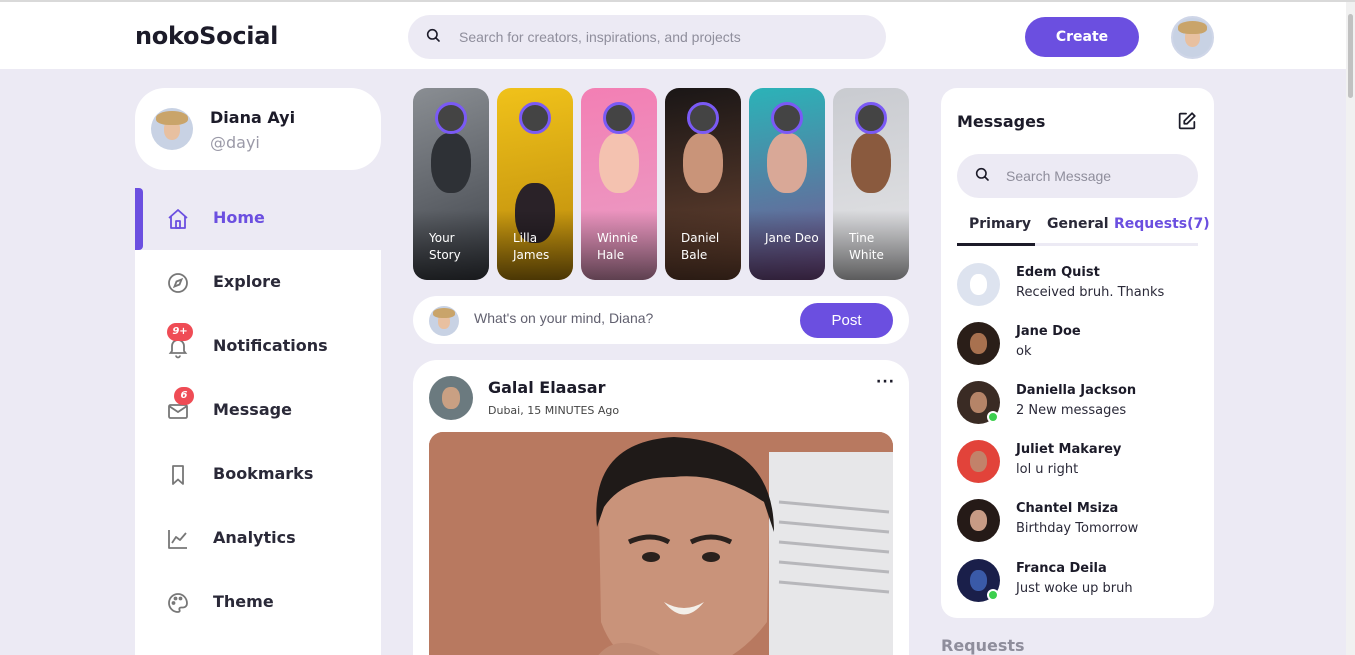 The height and width of the screenshot is (655, 1355). What do you see at coordinates (546, 387) in the screenshot?
I see `post-author: Galal Elaasar` at bounding box center [546, 387].